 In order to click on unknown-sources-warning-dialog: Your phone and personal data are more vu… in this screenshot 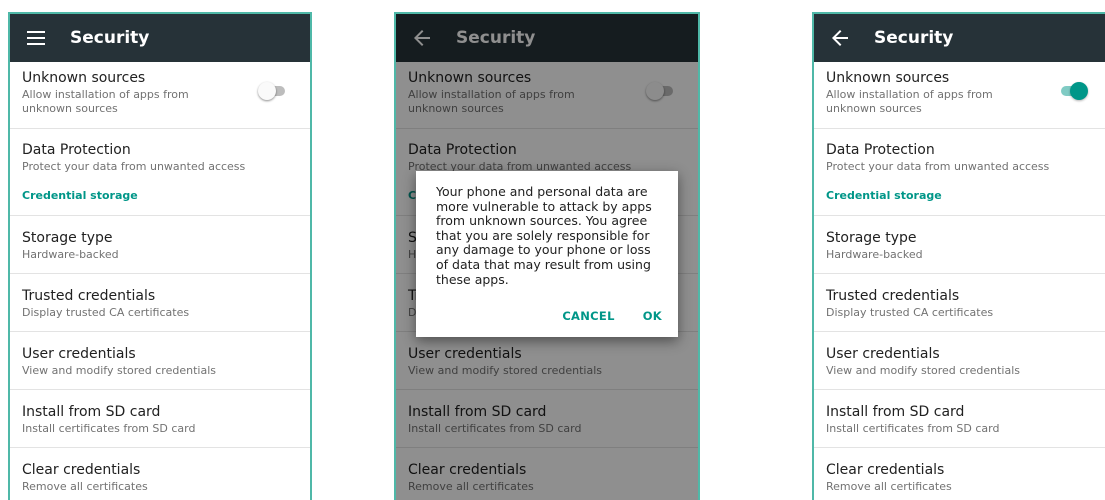, I will do `click(547, 254)`.